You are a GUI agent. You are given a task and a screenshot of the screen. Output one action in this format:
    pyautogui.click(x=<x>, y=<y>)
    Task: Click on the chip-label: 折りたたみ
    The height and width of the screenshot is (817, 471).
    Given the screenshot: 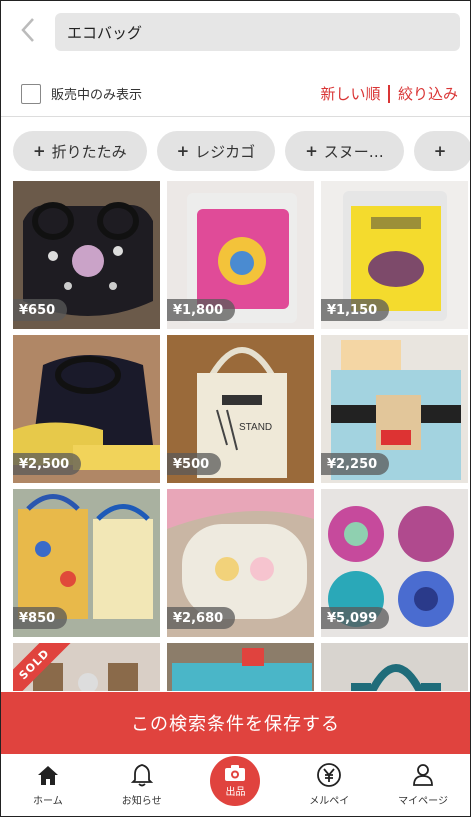 What is the action you would take?
    pyautogui.click(x=89, y=151)
    